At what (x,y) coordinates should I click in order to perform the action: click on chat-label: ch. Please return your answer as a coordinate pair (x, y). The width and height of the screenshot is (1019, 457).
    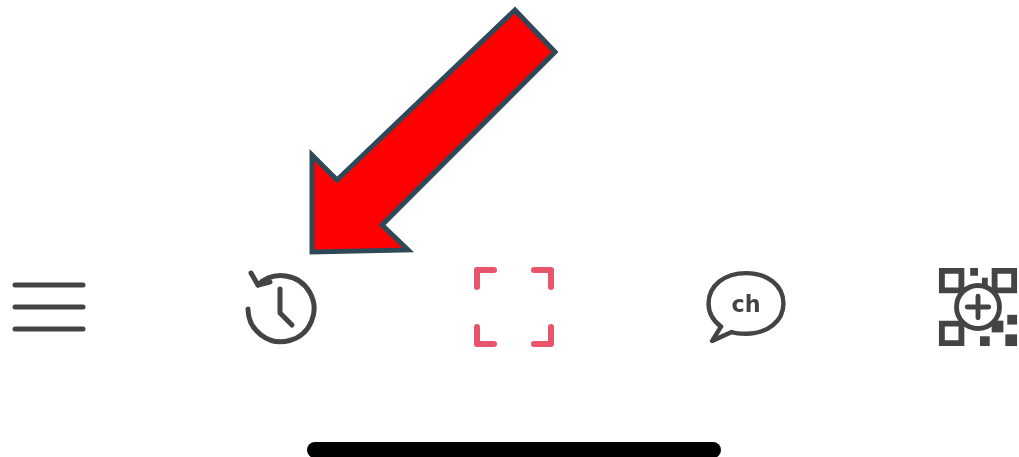
    Looking at the image, I should click on (746, 304).